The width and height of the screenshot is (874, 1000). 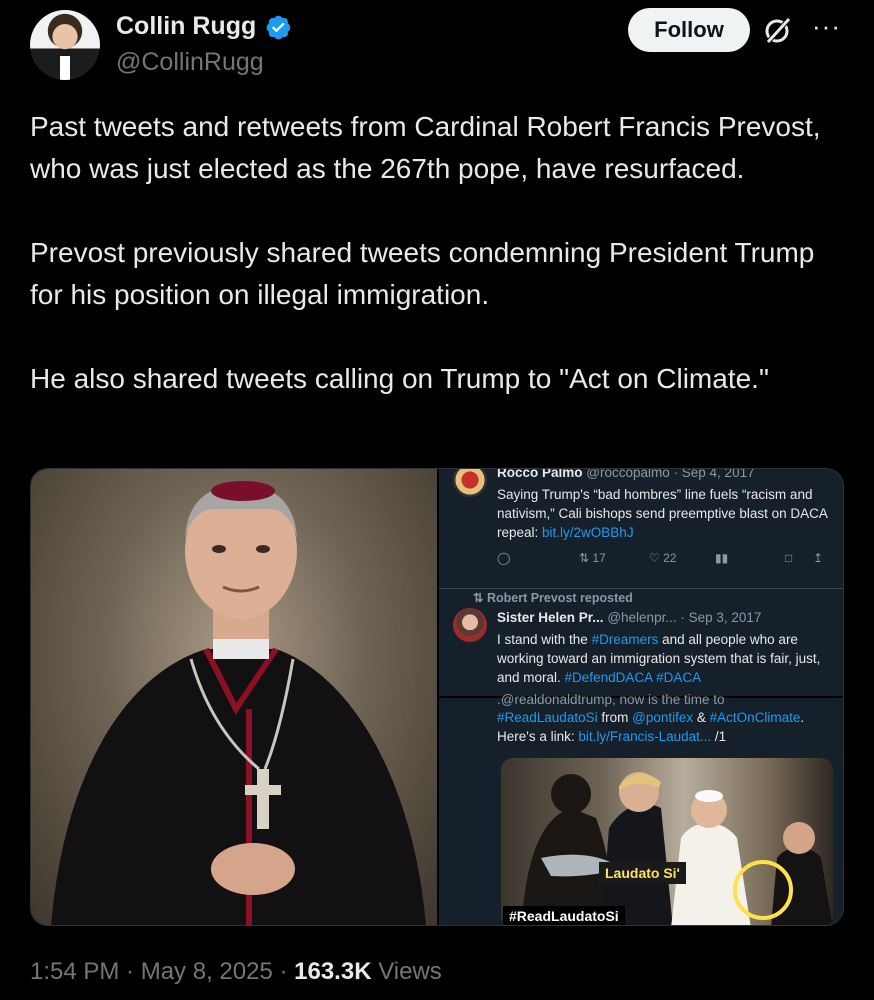 What do you see at coordinates (503, 558) in the screenshot?
I see `reply-icon: ◯` at bounding box center [503, 558].